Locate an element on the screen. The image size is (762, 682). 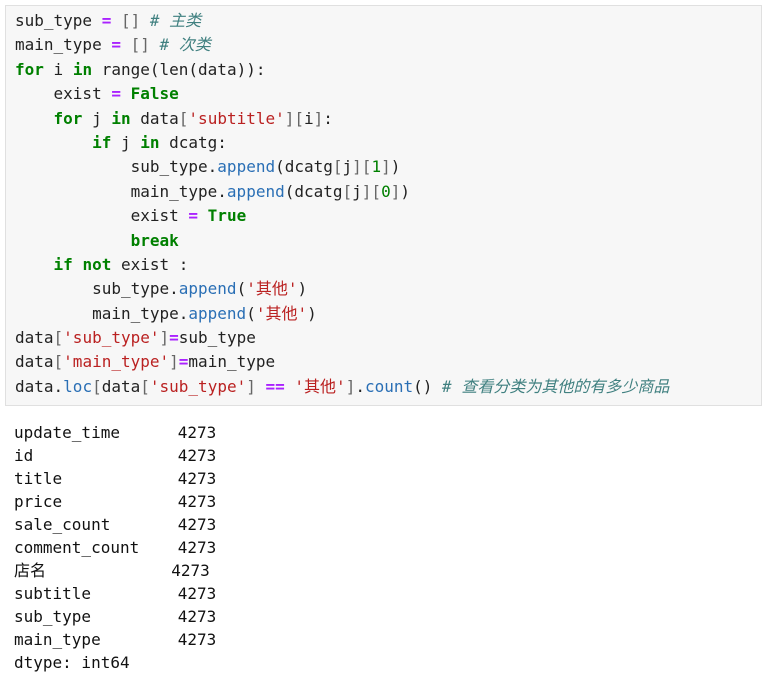
code-token: sub_type is located at coordinates (58, 20).